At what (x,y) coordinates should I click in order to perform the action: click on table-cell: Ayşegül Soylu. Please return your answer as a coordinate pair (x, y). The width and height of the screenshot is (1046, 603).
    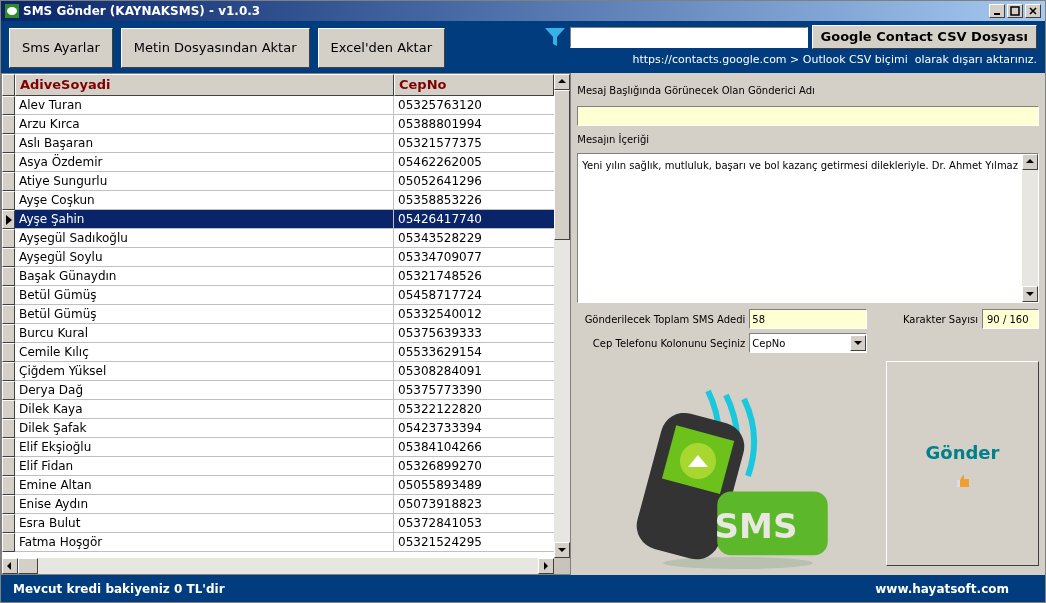
    Looking at the image, I should click on (204, 257).